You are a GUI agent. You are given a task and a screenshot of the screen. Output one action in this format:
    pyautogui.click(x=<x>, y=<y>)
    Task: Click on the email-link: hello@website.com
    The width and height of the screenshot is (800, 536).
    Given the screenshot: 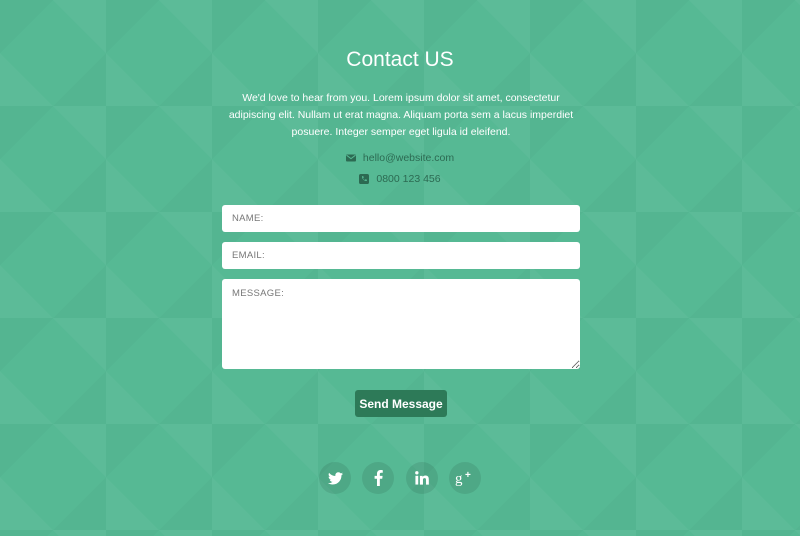 What is the action you would take?
    pyautogui.click(x=408, y=158)
    